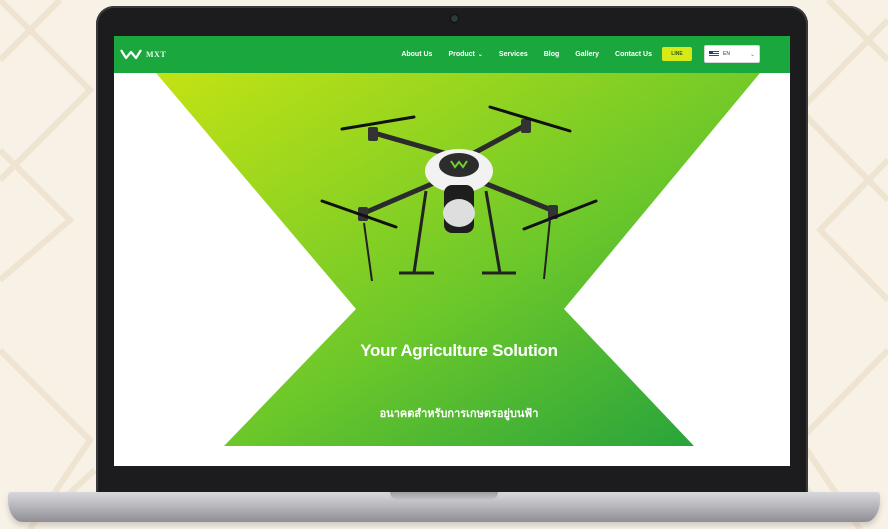  I want to click on language-label: EN, so click(726, 54).